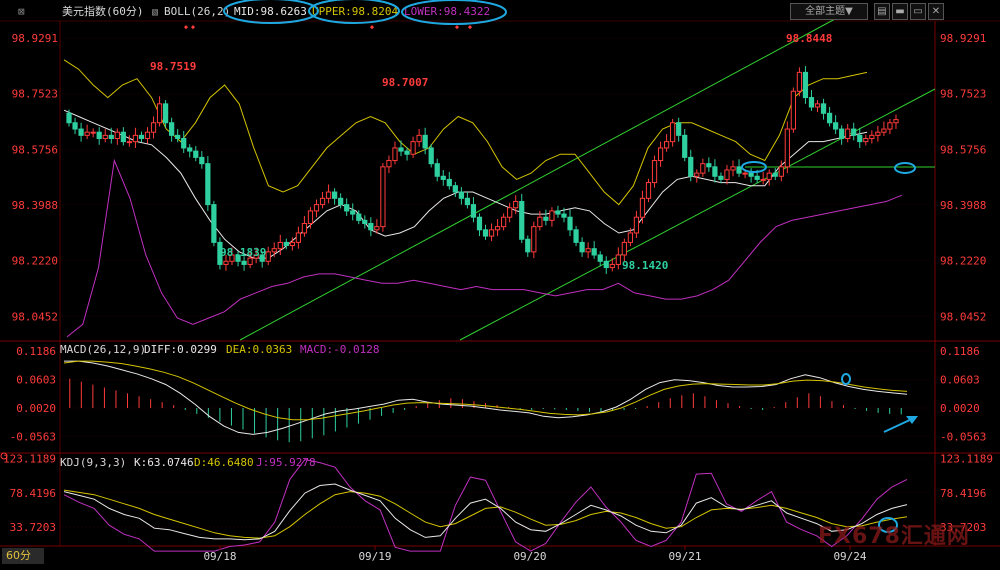 This screenshot has height=570, width=1000. What do you see at coordinates (485, 505) in the screenshot?
I see `kdj-j-line` at bounding box center [485, 505].